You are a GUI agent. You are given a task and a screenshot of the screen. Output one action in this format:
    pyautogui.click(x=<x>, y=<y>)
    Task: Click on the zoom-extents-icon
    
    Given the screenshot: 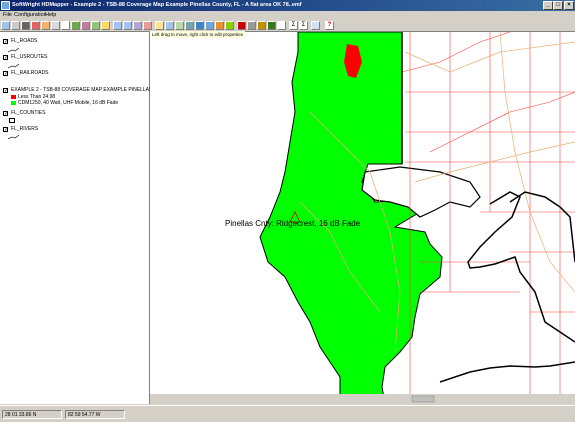 What is the action you would take?
    pyautogui.click(x=137, y=25)
    